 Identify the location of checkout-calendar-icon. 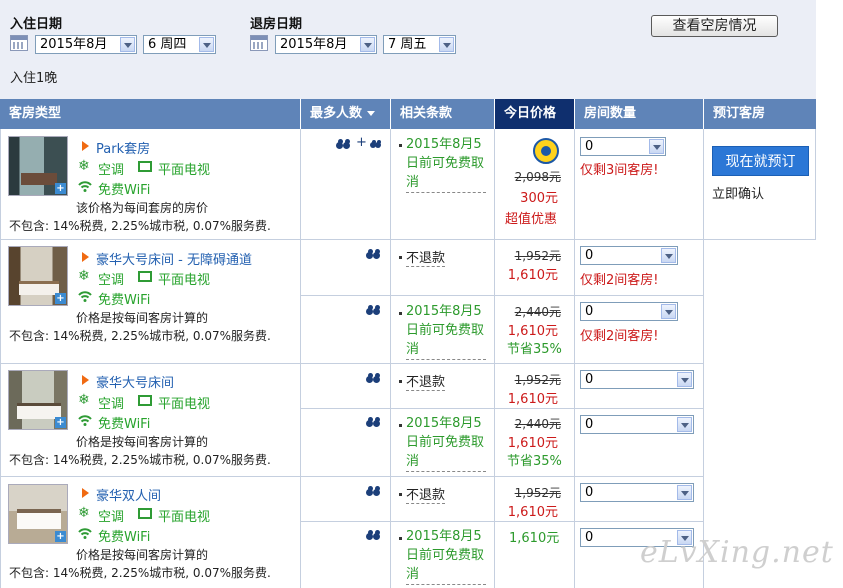
(259, 43).